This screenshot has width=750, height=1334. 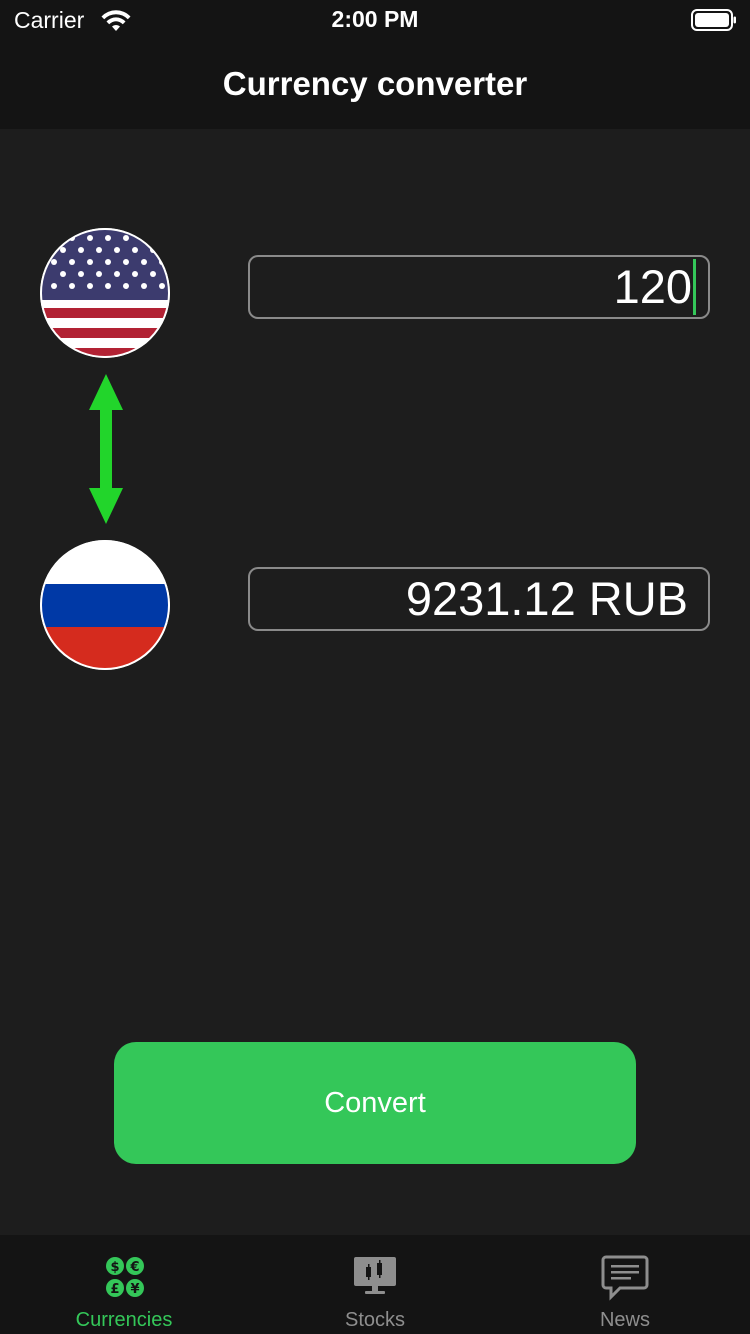 I want to click on amount-input: 120, so click(x=479, y=287).